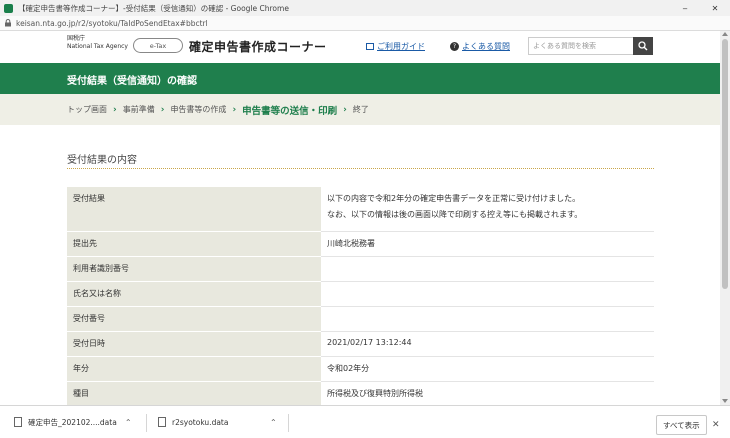  I want to click on lock-icon, so click(8, 23).